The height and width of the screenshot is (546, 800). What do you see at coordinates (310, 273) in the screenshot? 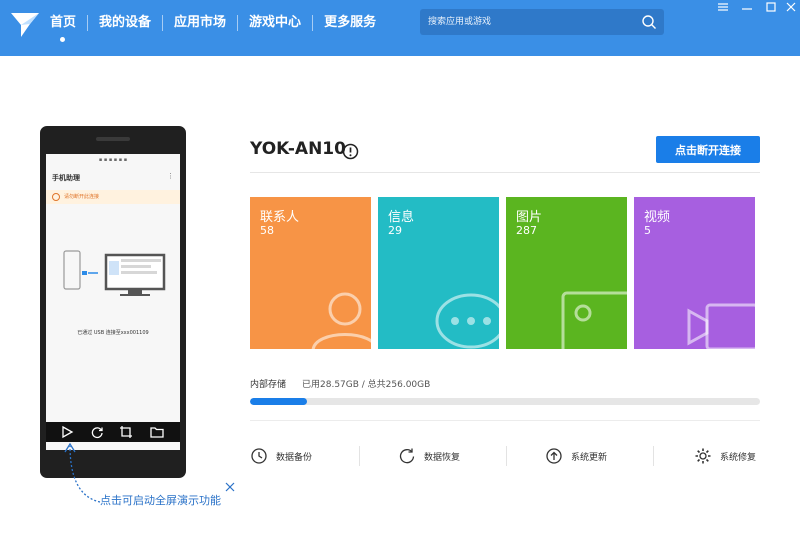
I see `contacts-tile: 联系人 58` at bounding box center [310, 273].